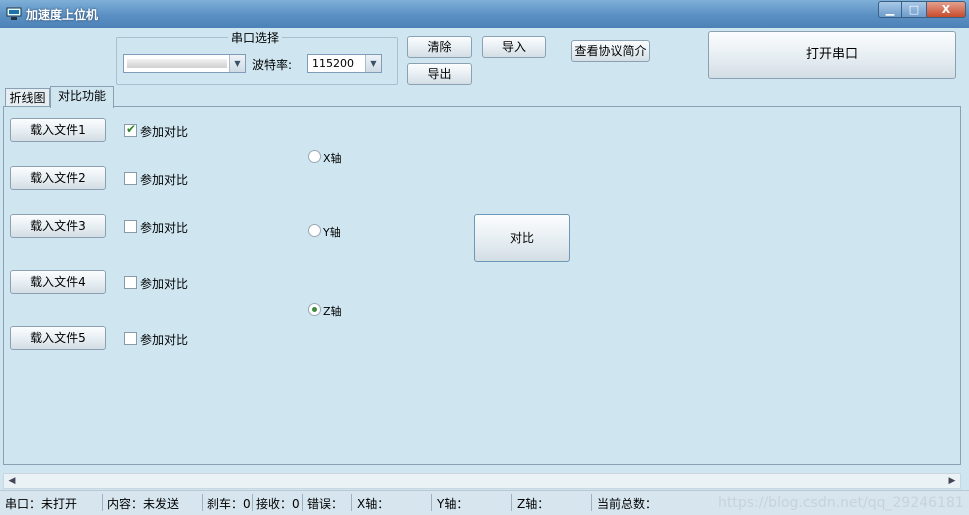 This screenshot has width=969, height=515. What do you see at coordinates (332, 232) in the screenshot?
I see `y-axis-label: Y轴` at bounding box center [332, 232].